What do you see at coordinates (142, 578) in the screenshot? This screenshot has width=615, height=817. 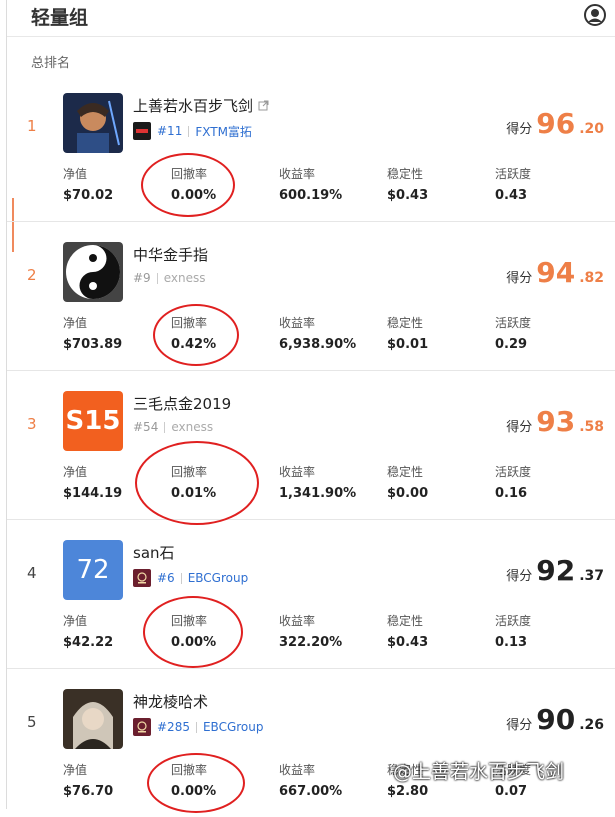 I see `broker-logo` at bounding box center [142, 578].